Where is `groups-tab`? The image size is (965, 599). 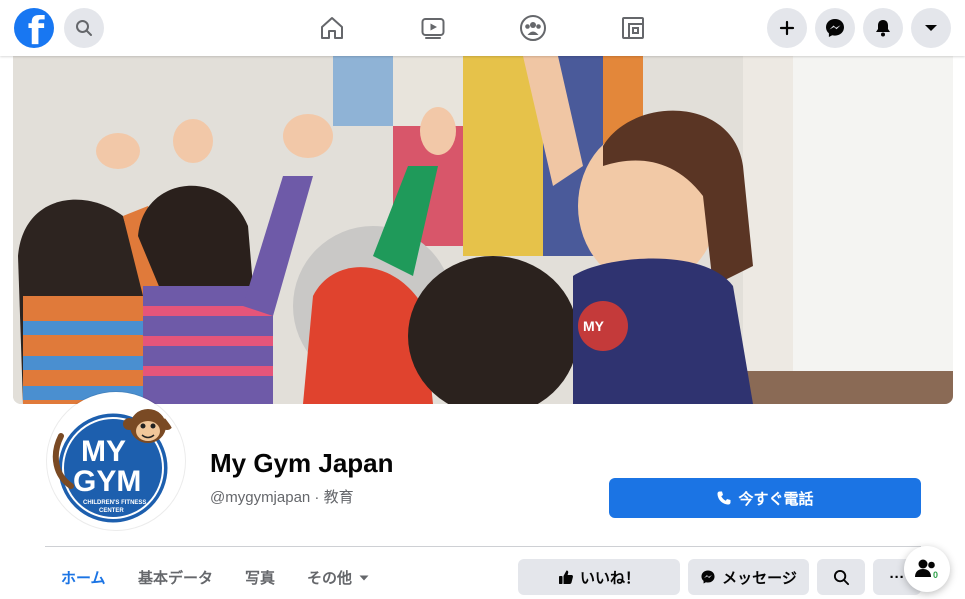 groups-tab is located at coordinates (533, 28).